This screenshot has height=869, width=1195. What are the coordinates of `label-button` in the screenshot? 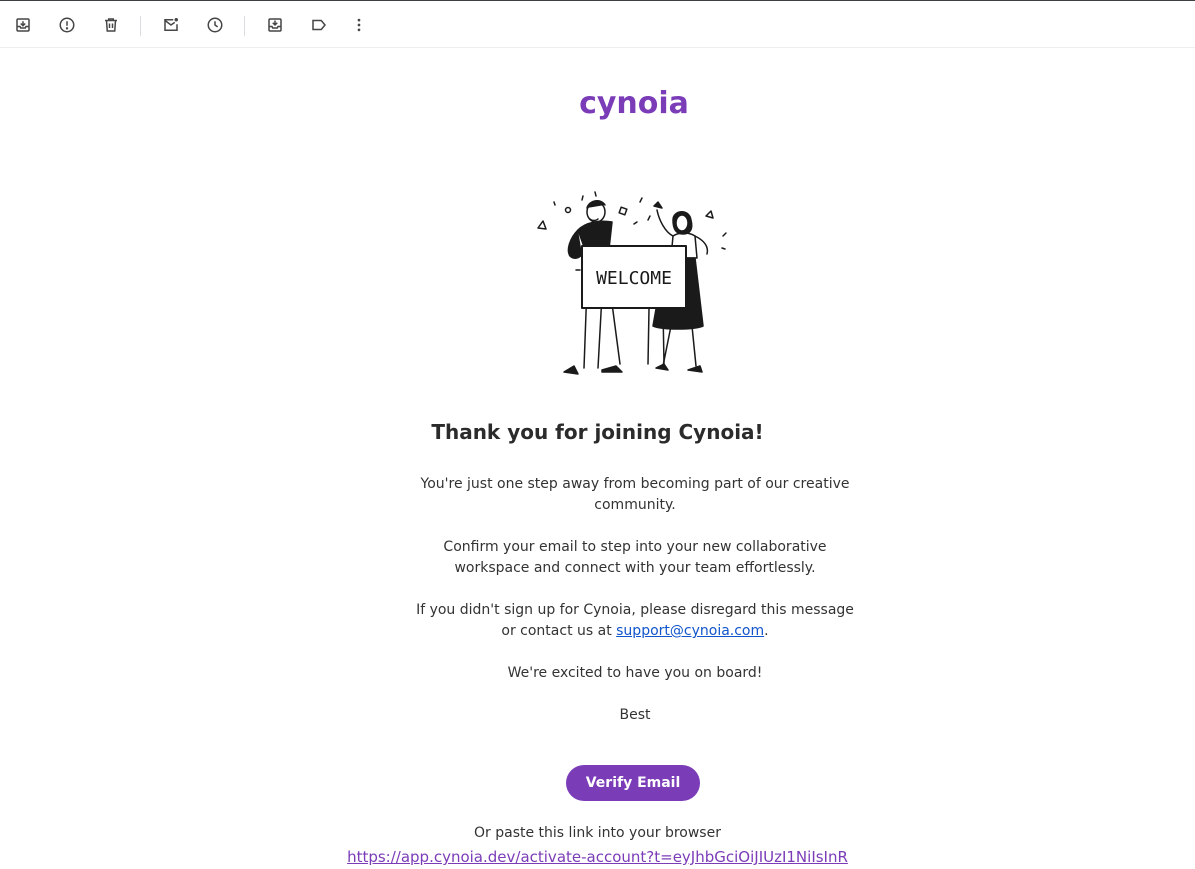 It's located at (319, 25).